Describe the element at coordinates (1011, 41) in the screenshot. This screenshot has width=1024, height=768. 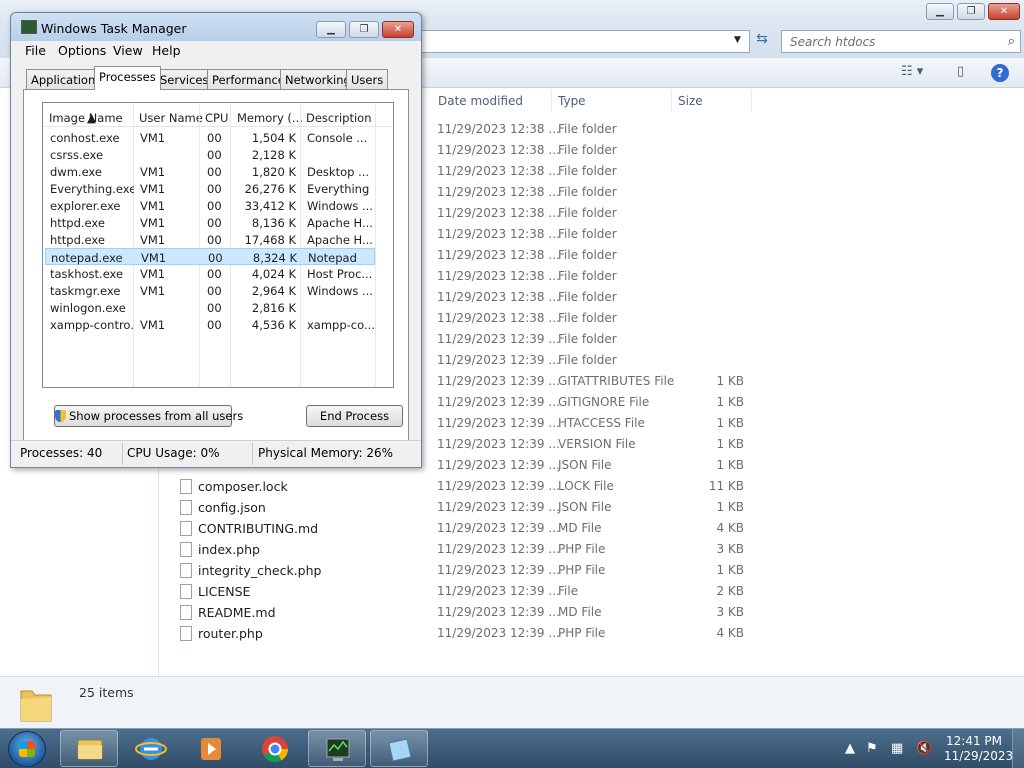
I see `search-icon: ⌕` at that location.